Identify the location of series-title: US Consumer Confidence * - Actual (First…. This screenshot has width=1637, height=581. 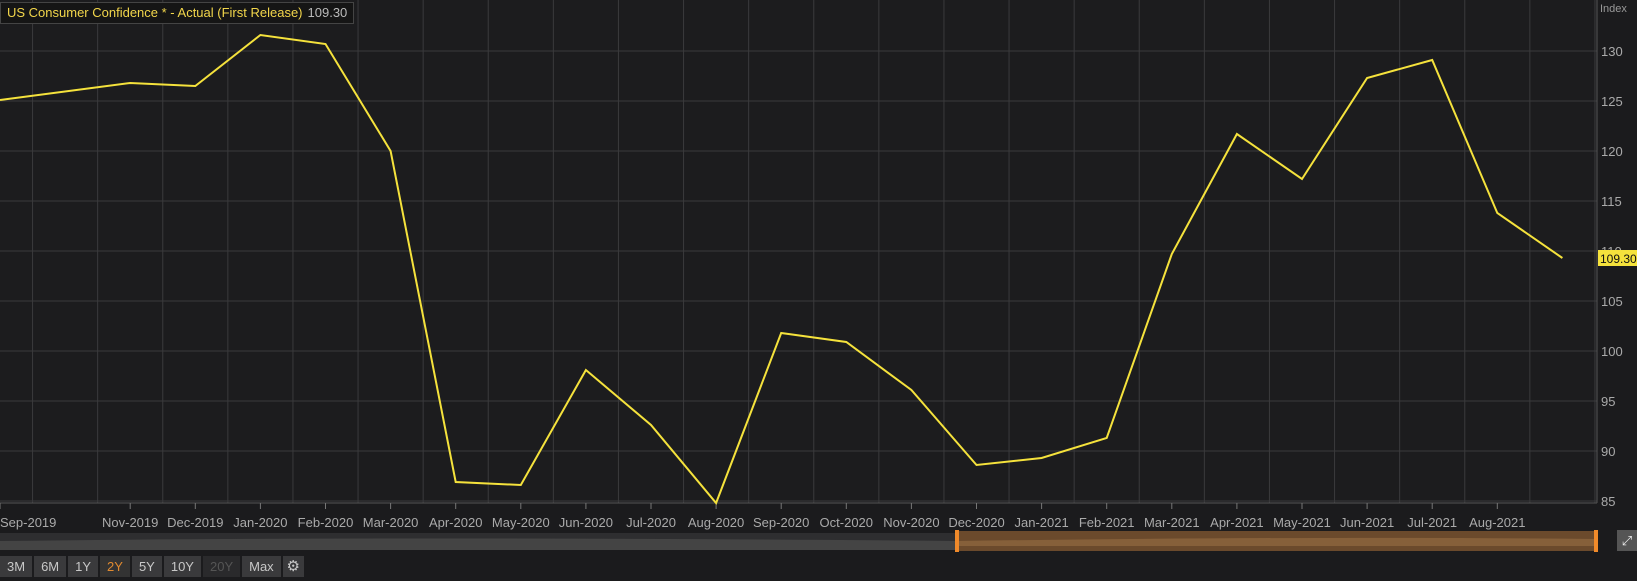
(155, 12).